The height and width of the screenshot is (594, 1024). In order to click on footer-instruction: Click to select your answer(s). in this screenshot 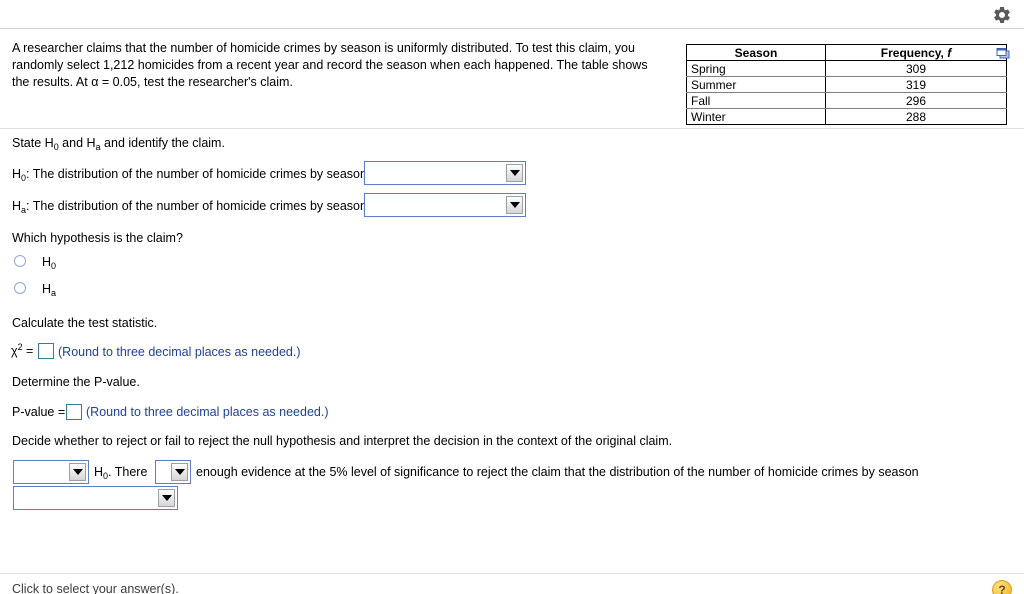, I will do `click(95, 588)`.